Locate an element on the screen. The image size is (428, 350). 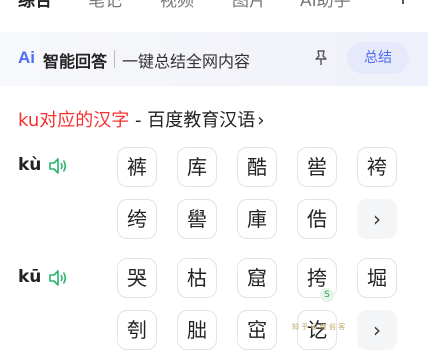
char-cell: 裤 is located at coordinates (137, 167).